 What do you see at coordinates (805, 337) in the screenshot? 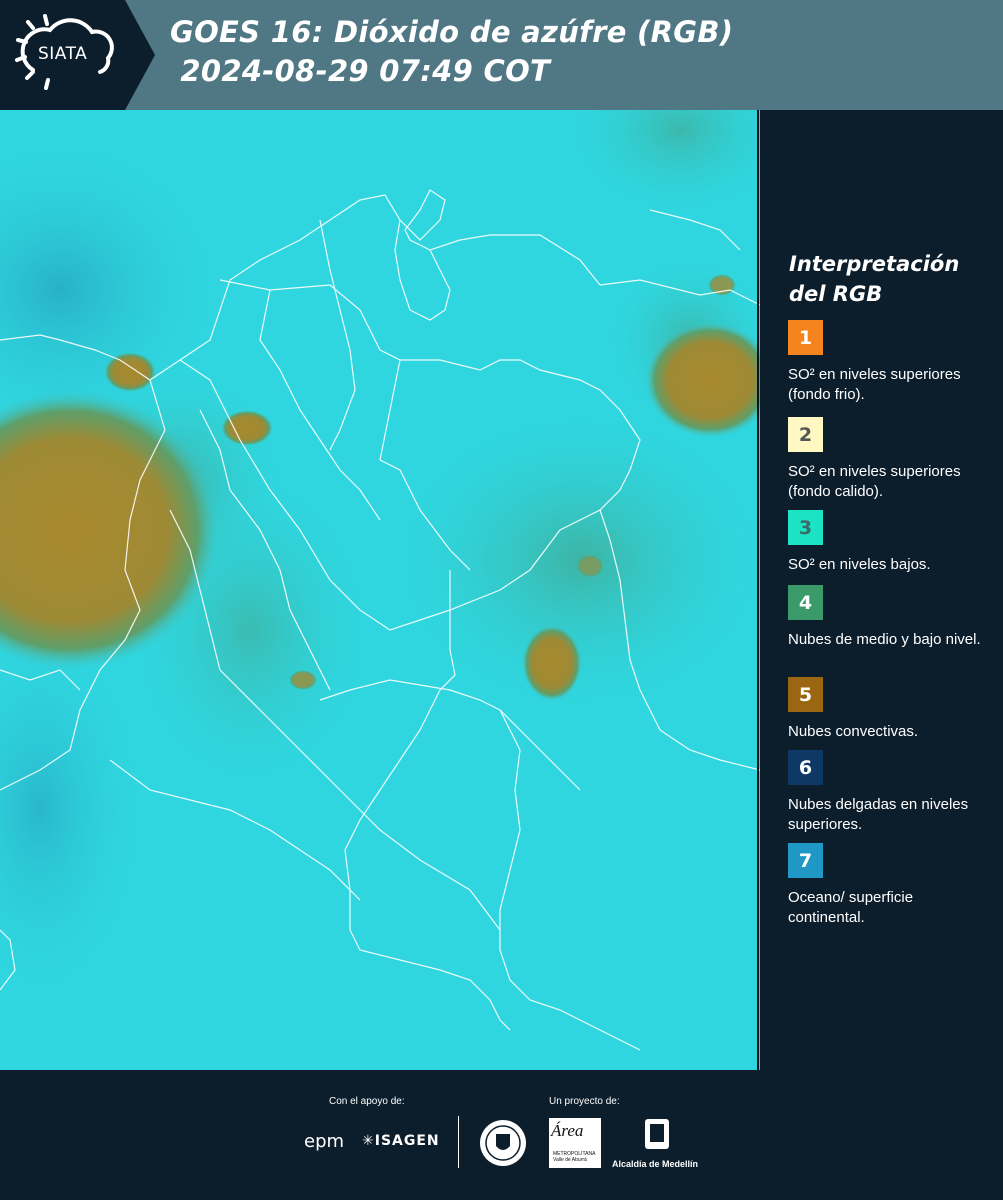
I see `legend-swatch: 1` at bounding box center [805, 337].